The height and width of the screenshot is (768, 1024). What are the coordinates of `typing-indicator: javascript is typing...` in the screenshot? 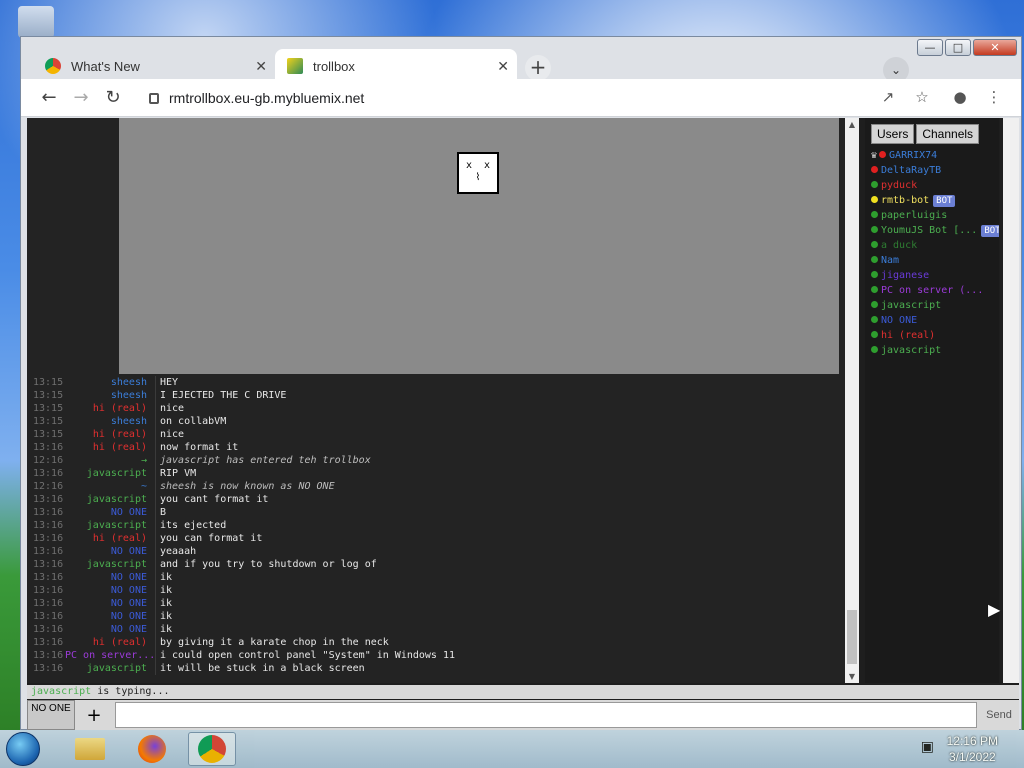 It's located at (523, 692).